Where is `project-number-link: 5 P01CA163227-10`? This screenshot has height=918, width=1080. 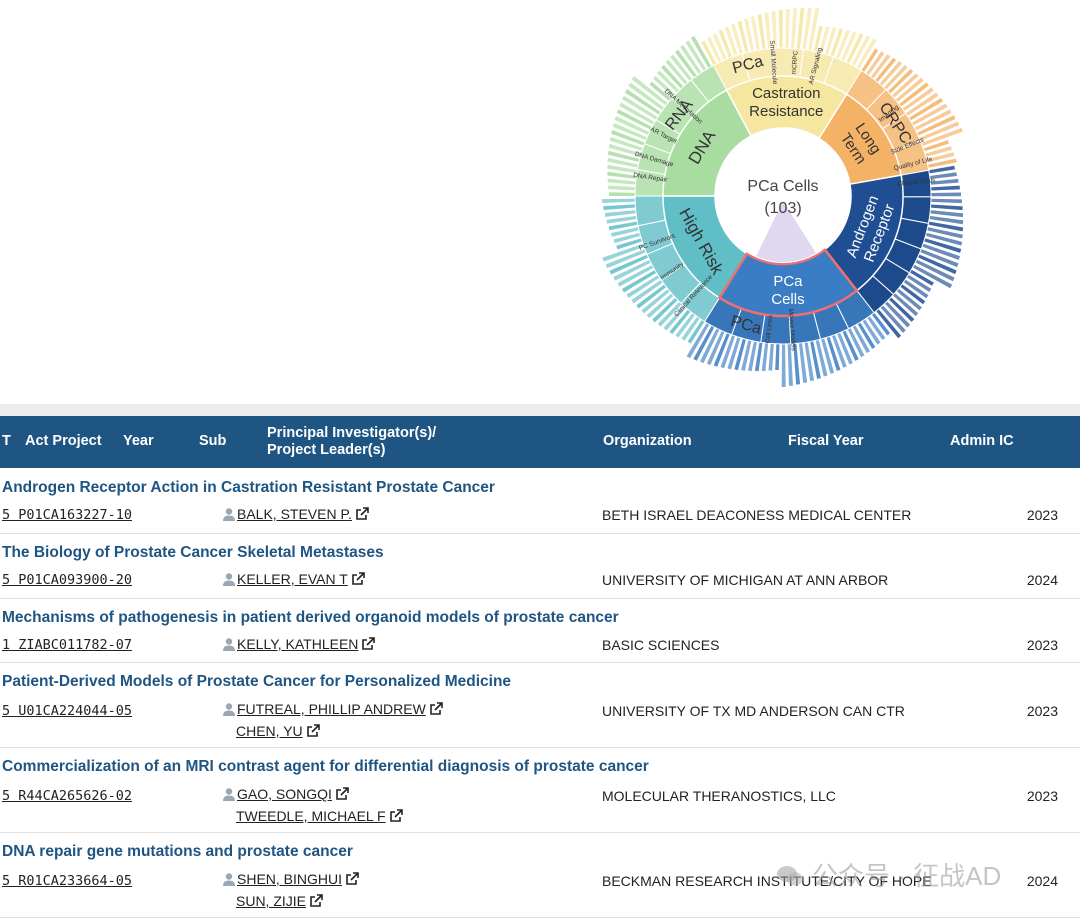
project-number-link: 5 P01CA163227-10 is located at coordinates (67, 515).